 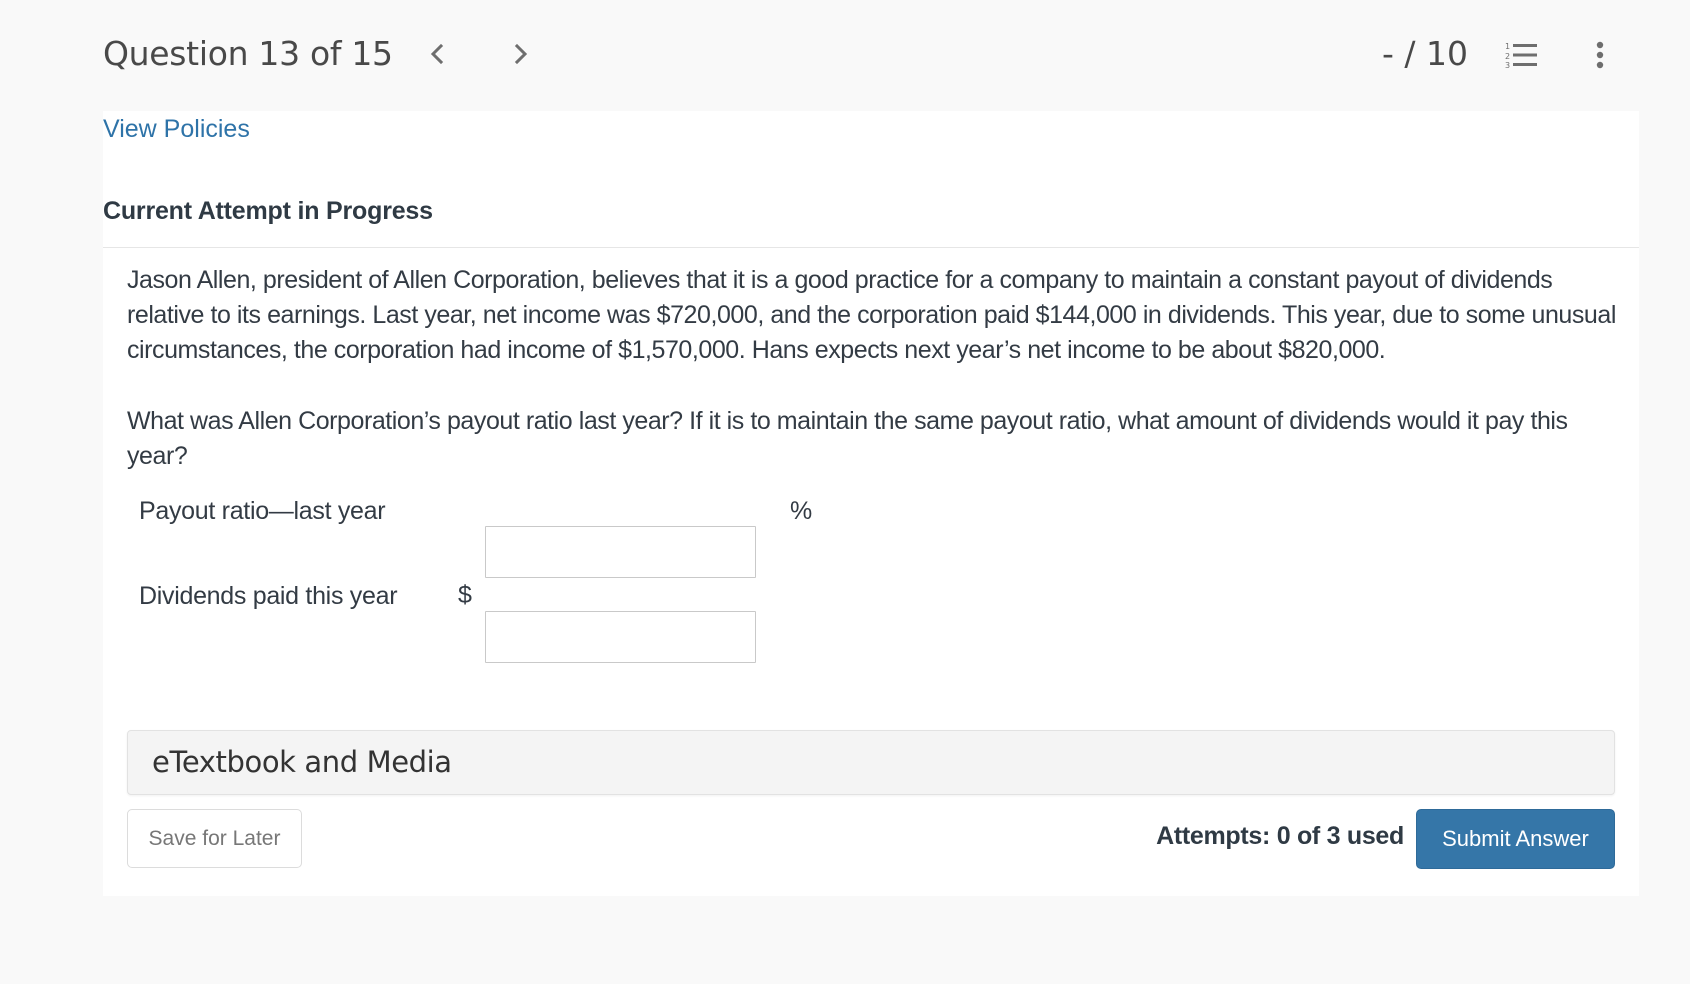 I want to click on view-policies-link: View Policies, so click(x=176, y=129).